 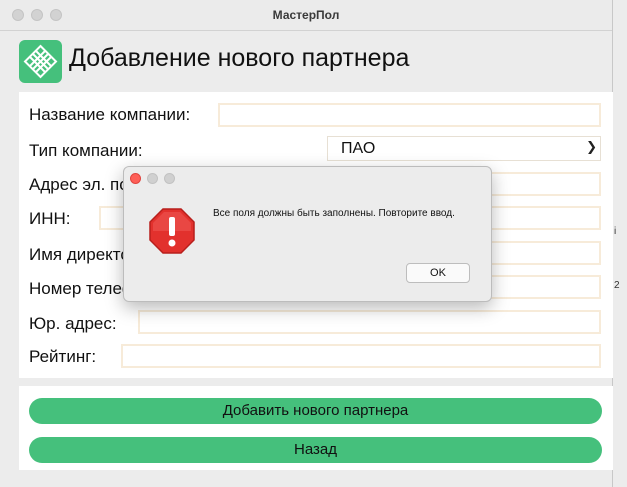 I want to click on dialog-close-button, so click(x=135, y=178).